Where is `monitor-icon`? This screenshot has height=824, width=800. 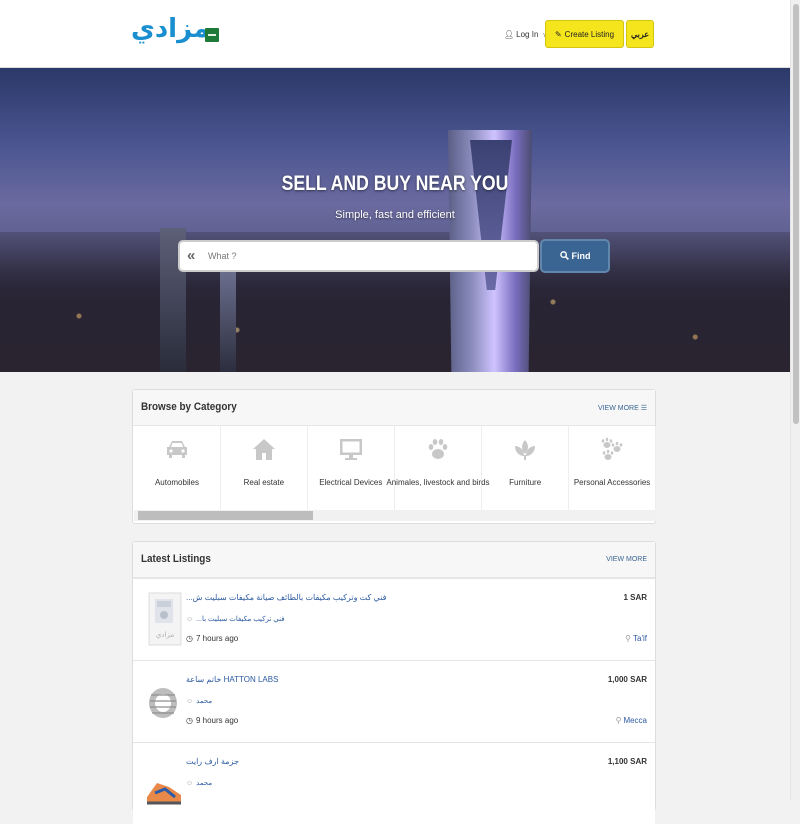
monitor-icon is located at coordinates (351, 449).